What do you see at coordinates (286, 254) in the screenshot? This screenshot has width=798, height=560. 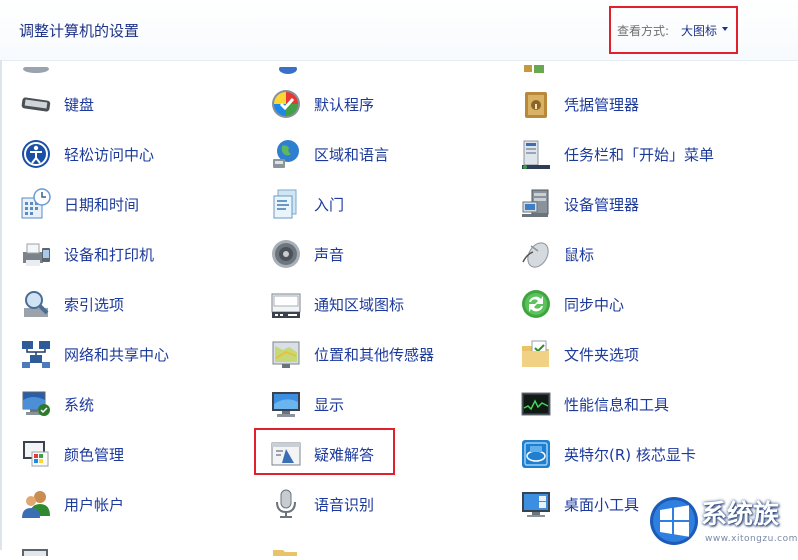 I see `sound-icon` at bounding box center [286, 254].